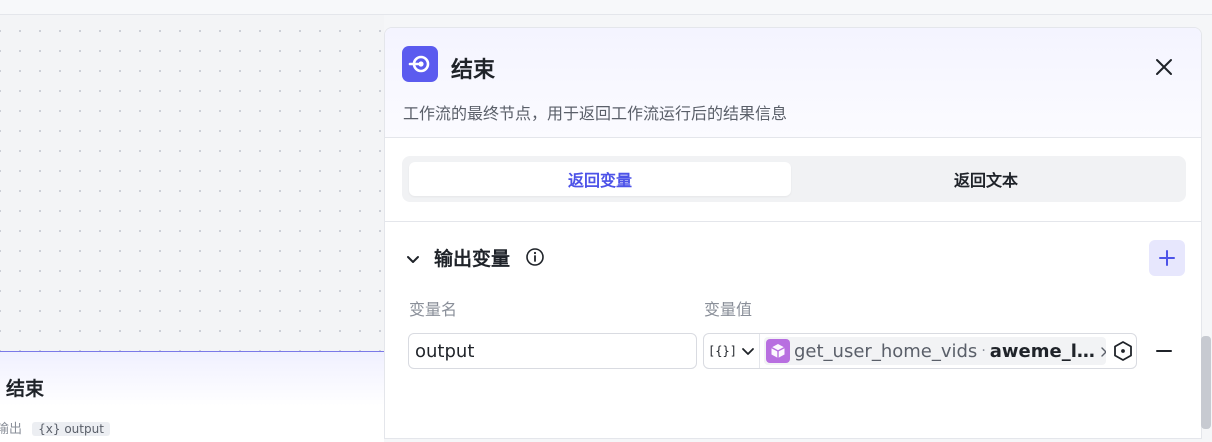 The width and height of the screenshot is (1212, 442). What do you see at coordinates (1123, 351) in the screenshot?
I see `hexagon-dot-icon` at bounding box center [1123, 351].